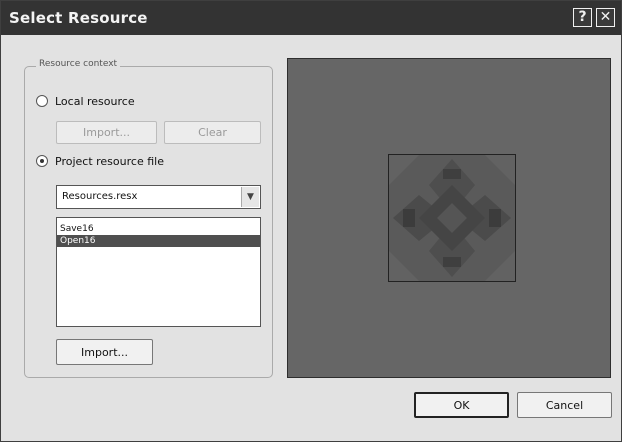 Image resolution: width=622 pixels, height=442 pixels. I want to click on title-bar: Select Resource ? ✕, so click(311, 18).